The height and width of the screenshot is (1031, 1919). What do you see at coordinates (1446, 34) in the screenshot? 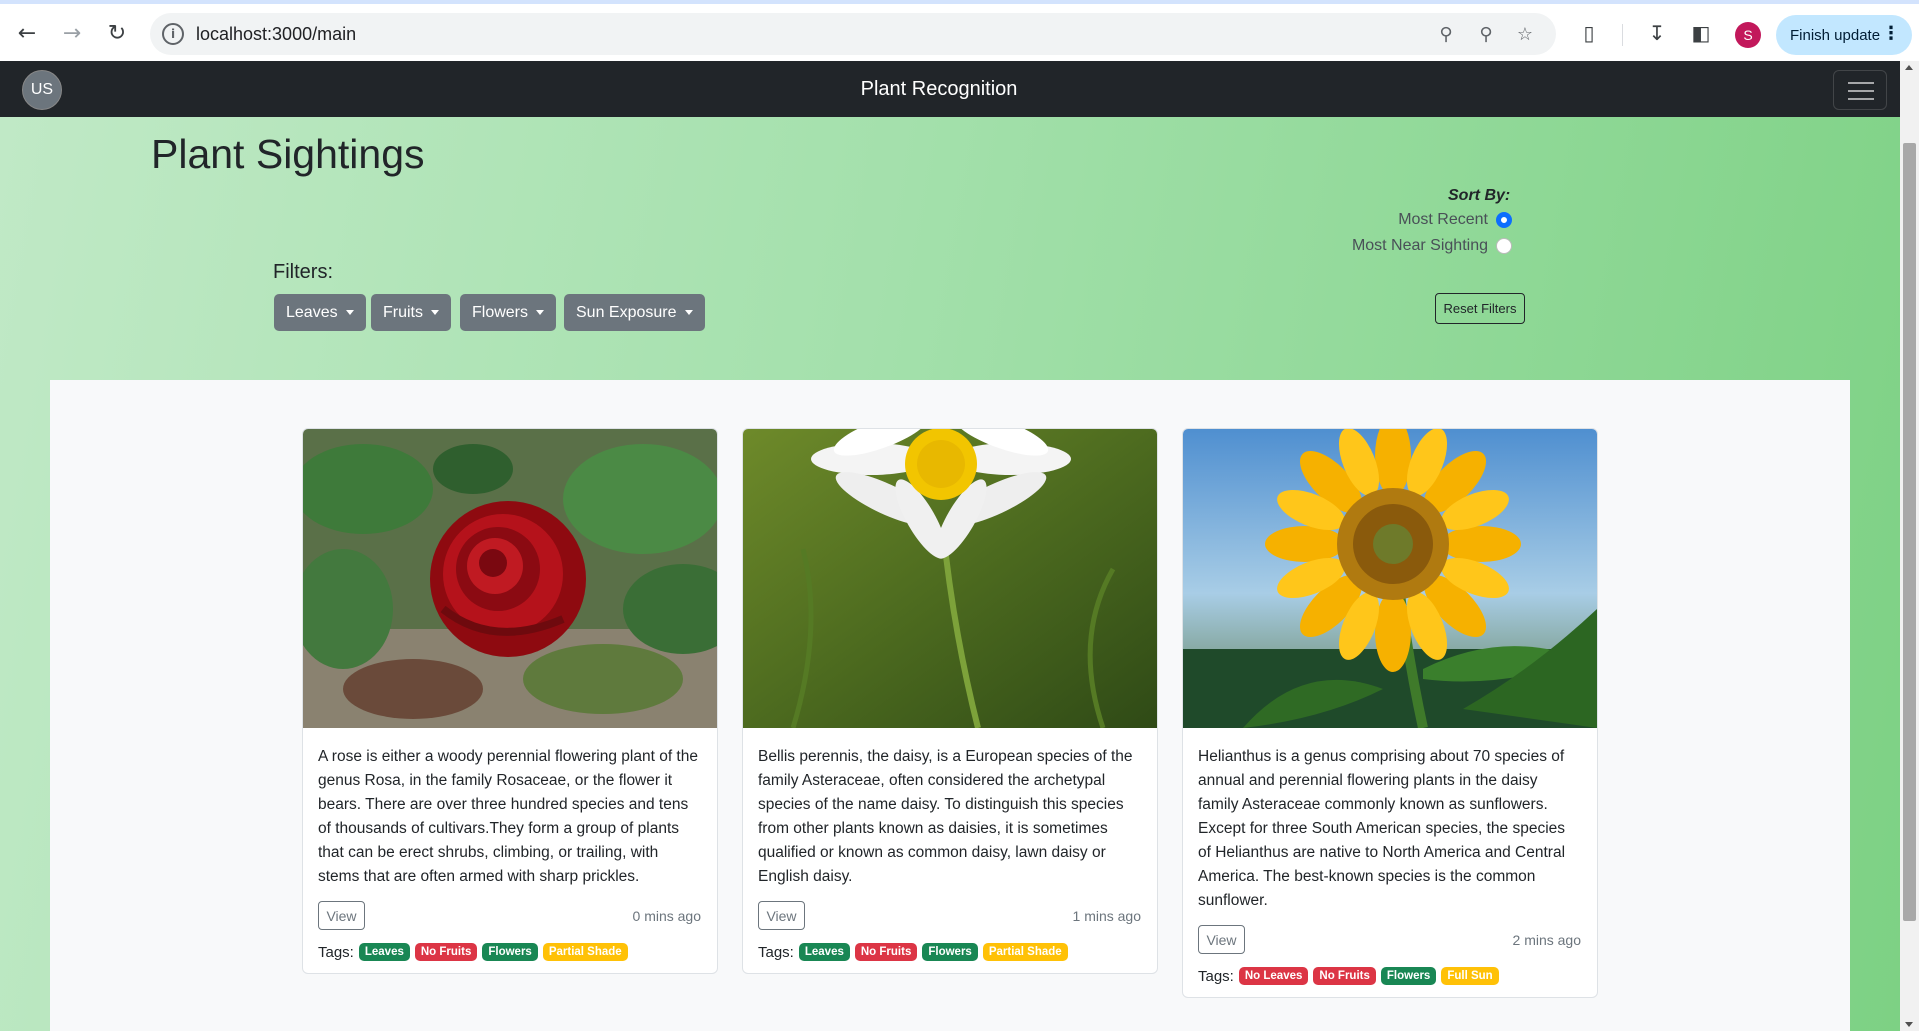
I see `location-pin-icon: ⚲` at bounding box center [1446, 34].